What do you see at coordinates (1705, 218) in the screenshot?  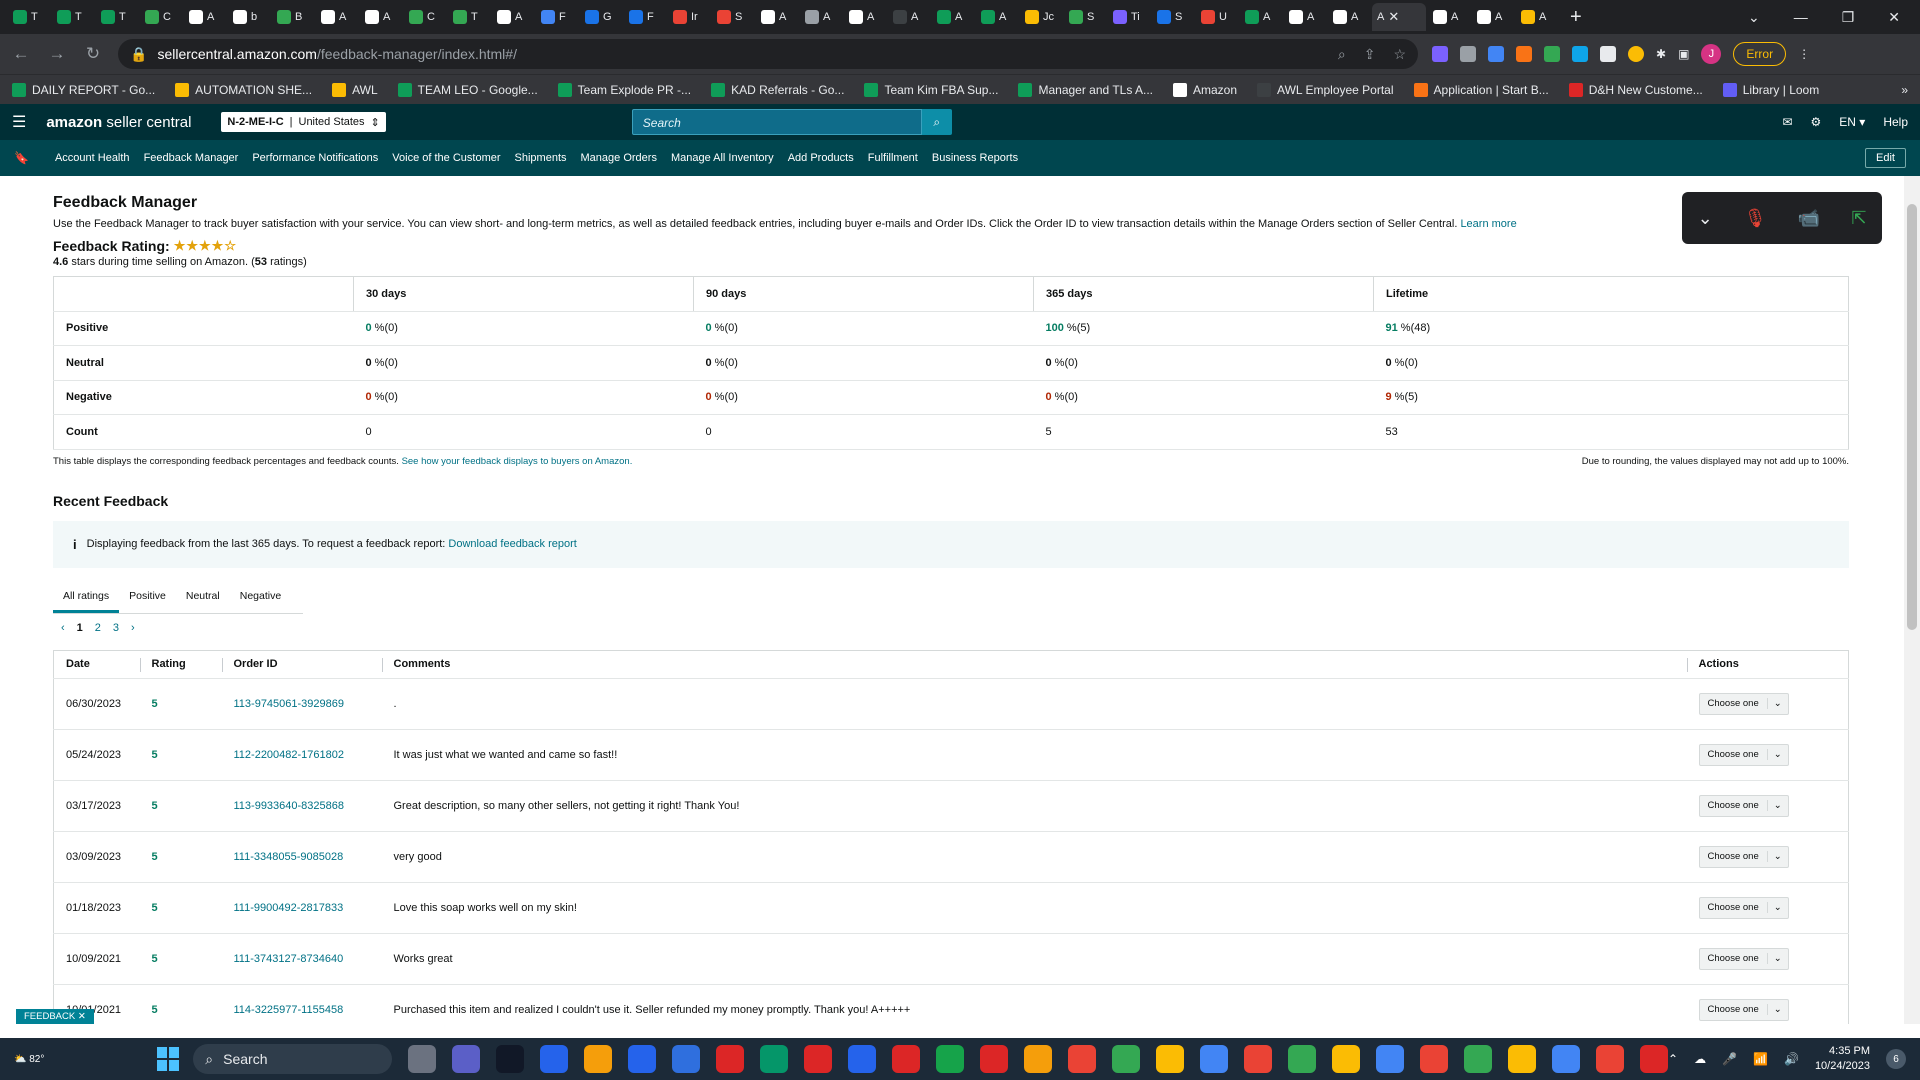 I see `chevron-down-icon: ⌄` at bounding box center [1705, 218].